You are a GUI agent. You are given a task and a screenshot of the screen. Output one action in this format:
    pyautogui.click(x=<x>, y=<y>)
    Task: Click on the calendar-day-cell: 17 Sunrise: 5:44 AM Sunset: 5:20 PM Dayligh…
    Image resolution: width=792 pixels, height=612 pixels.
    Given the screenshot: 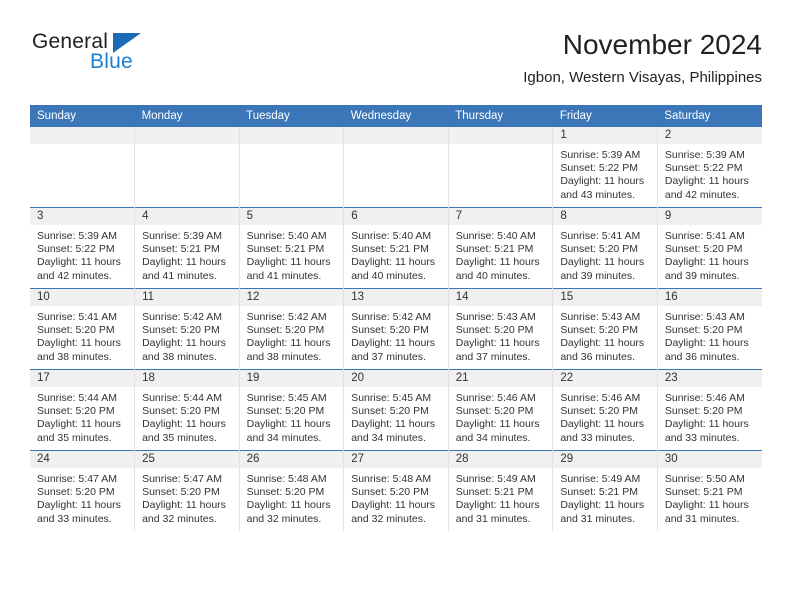 What is the action you would take?
    pyautogui.click(x=83, y=410)
    